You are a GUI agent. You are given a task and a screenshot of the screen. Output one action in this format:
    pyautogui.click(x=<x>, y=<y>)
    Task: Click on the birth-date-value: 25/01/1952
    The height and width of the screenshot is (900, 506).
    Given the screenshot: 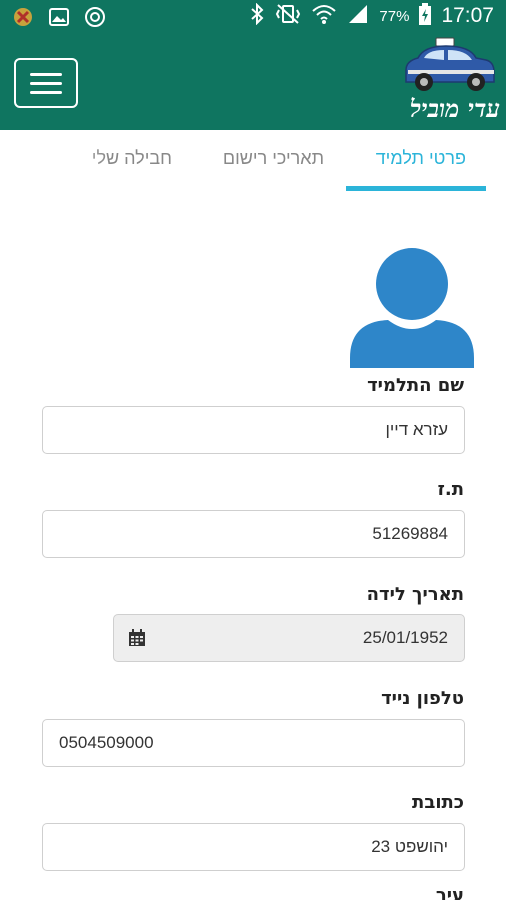 What is the action you would take?
    pyautogui.click(x=405, y=637)
    